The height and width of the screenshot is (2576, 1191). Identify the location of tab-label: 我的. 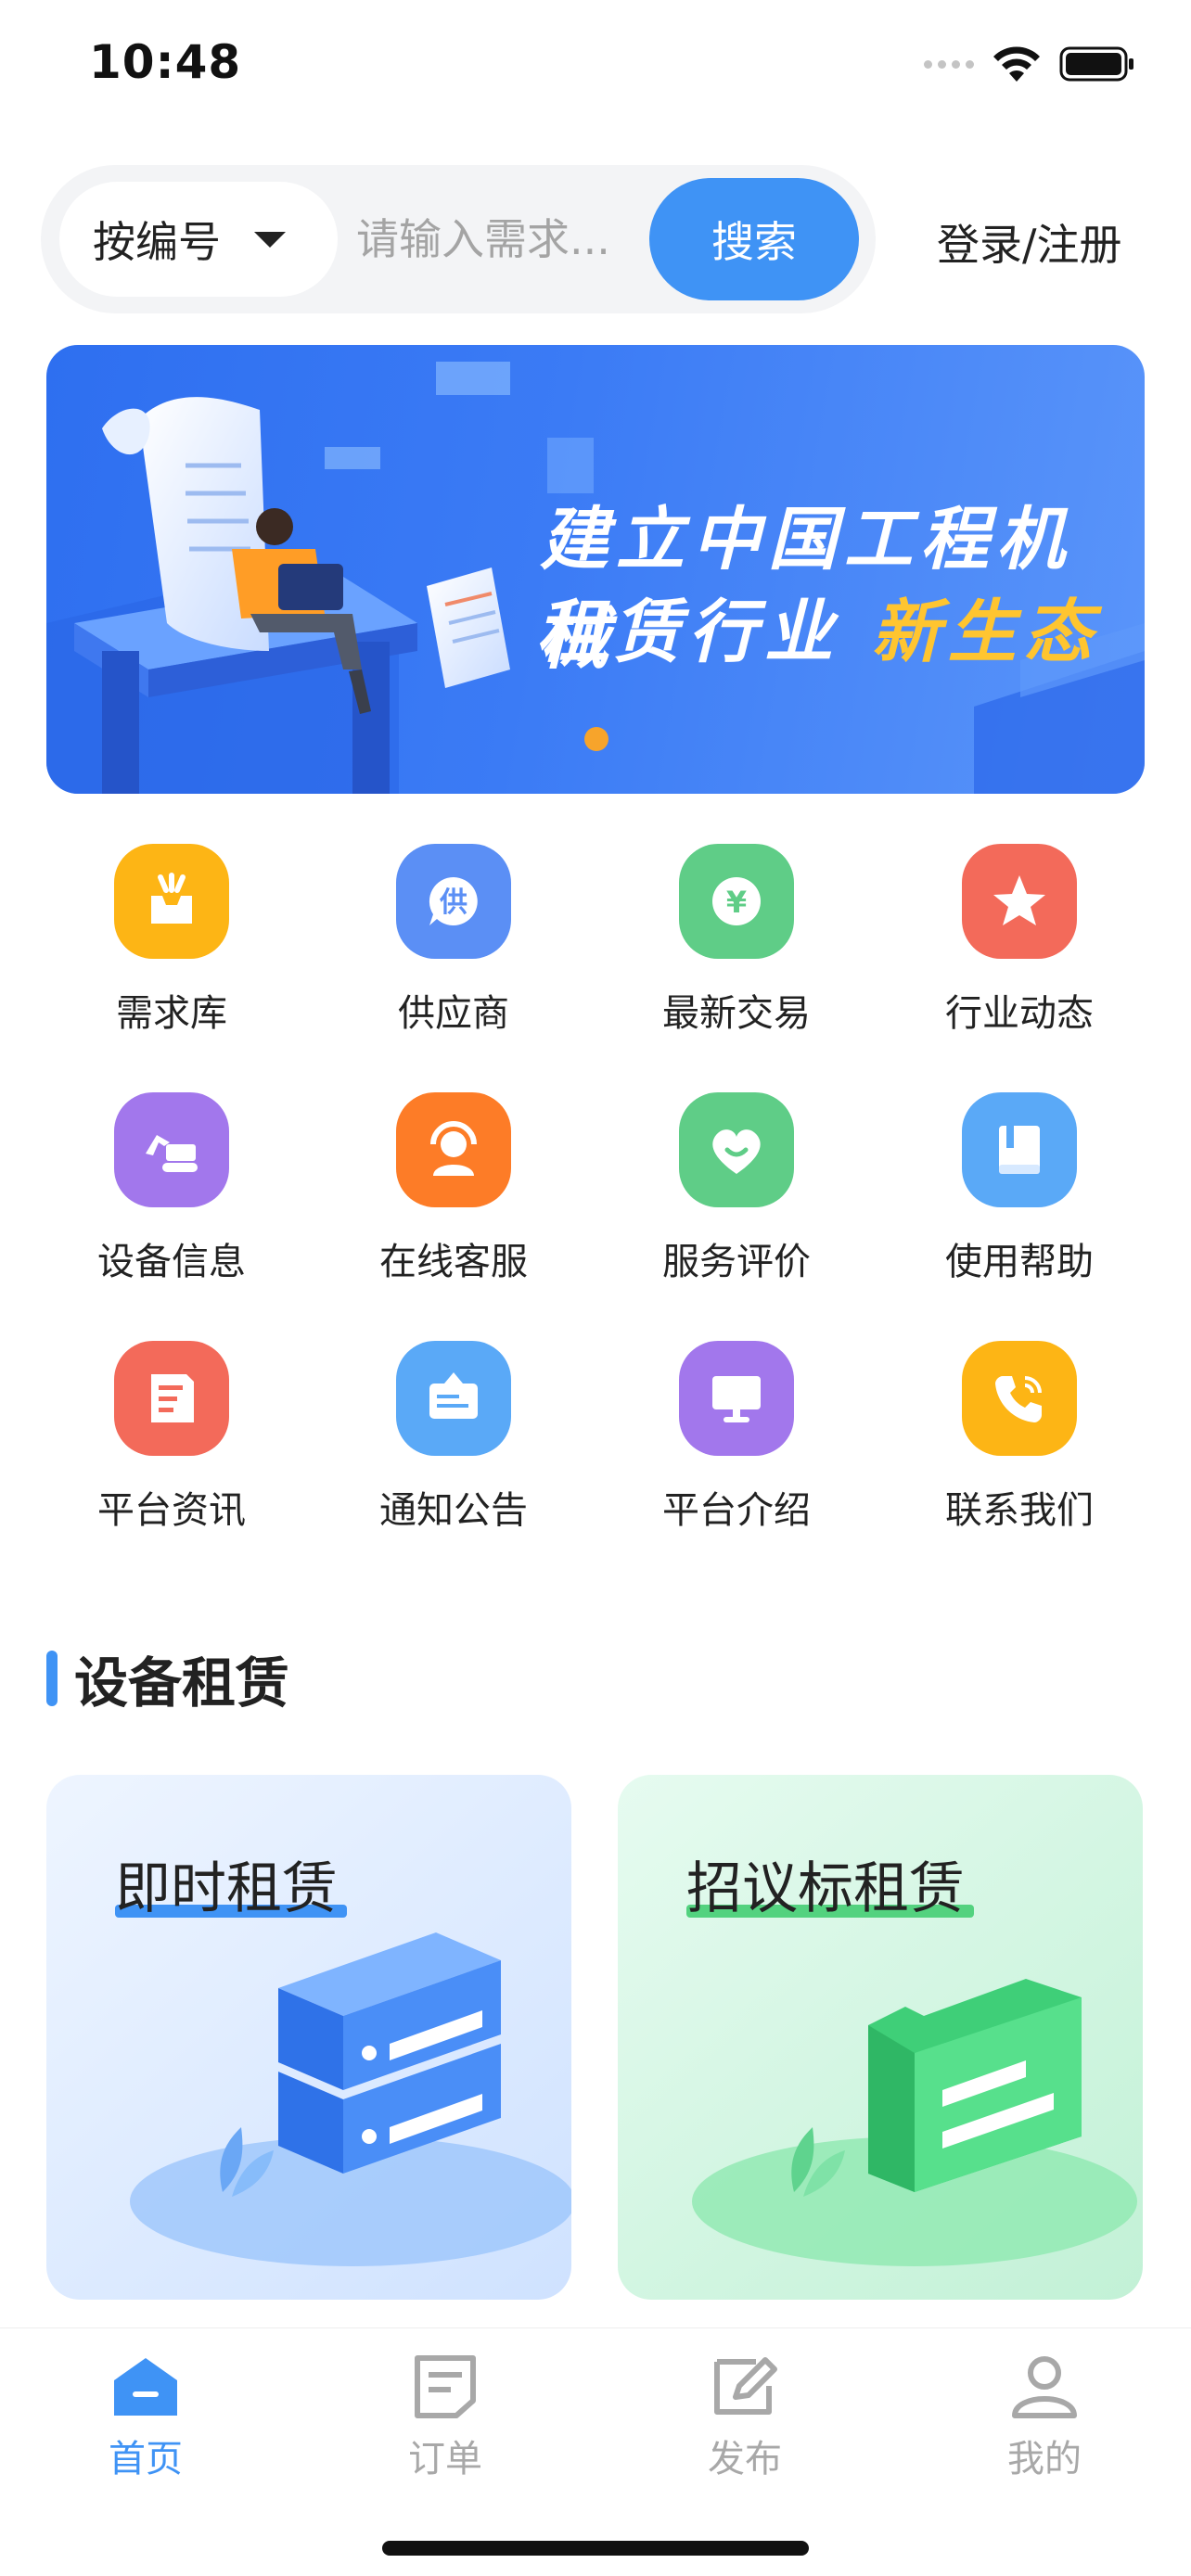
(1044, 2459).